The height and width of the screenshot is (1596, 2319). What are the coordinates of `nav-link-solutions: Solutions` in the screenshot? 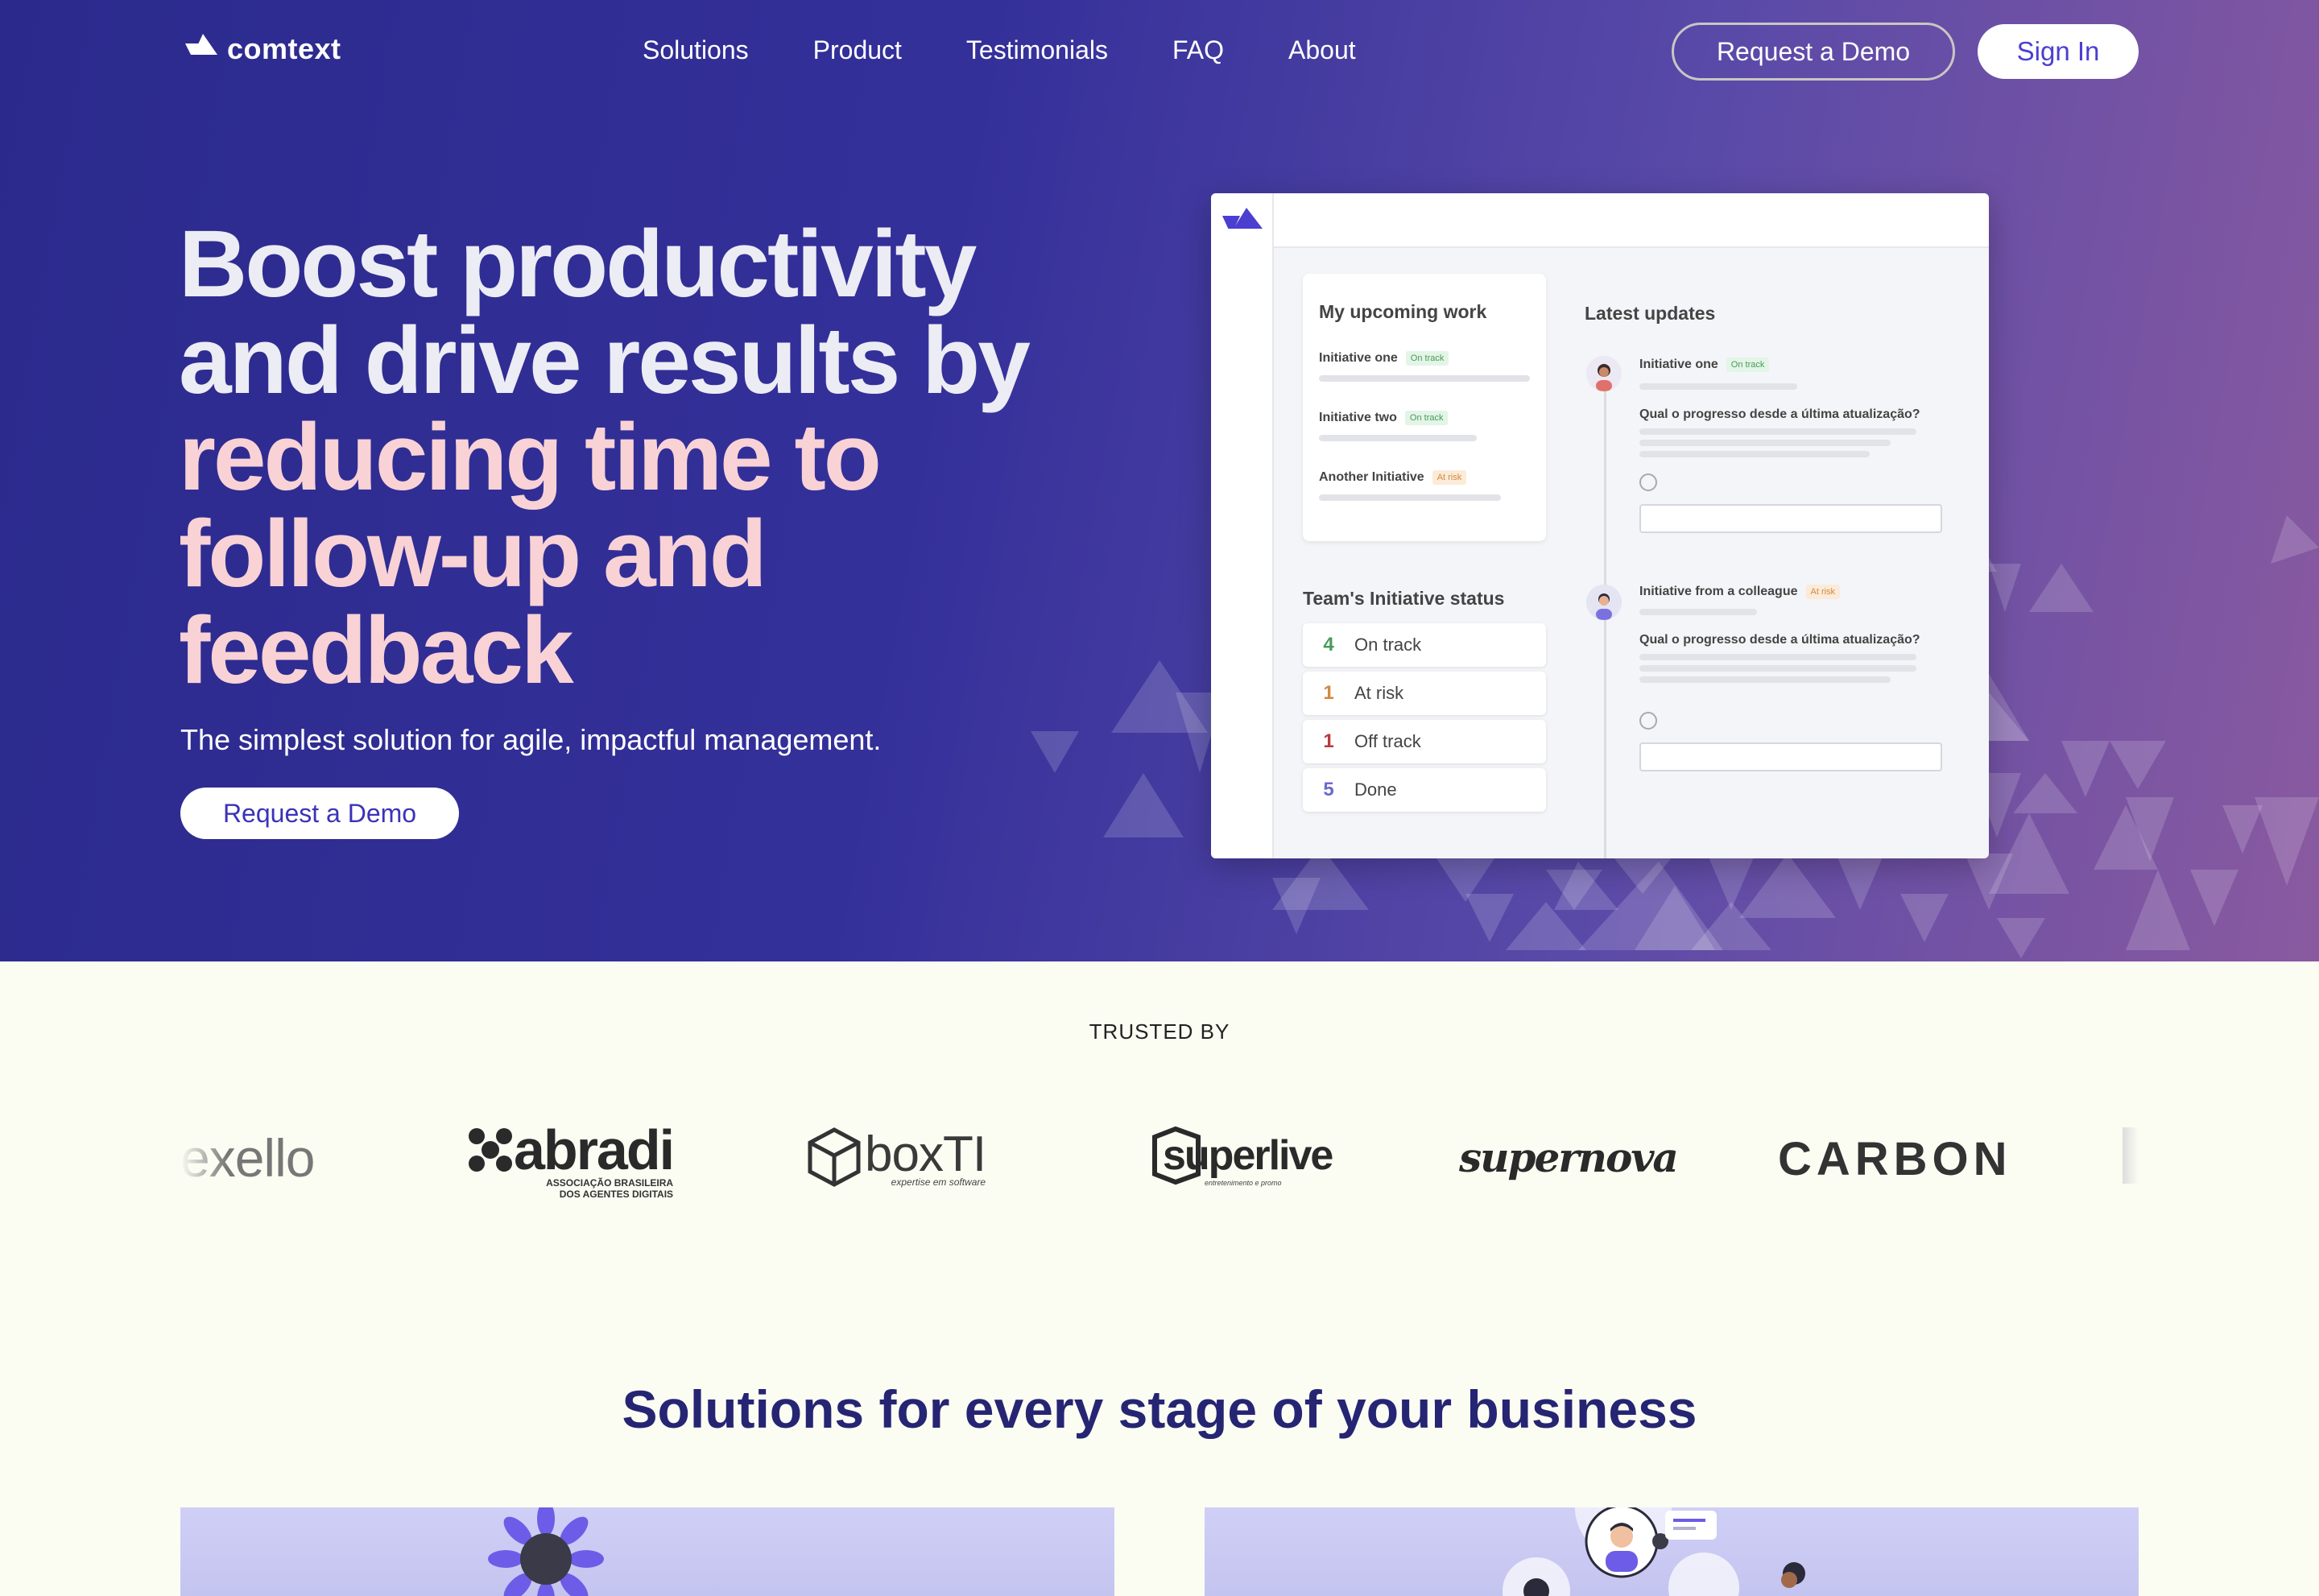 It's located at (696, 50).